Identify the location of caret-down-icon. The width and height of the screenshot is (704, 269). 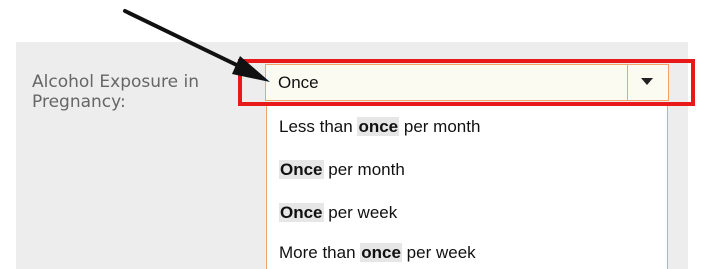
(647, 82).